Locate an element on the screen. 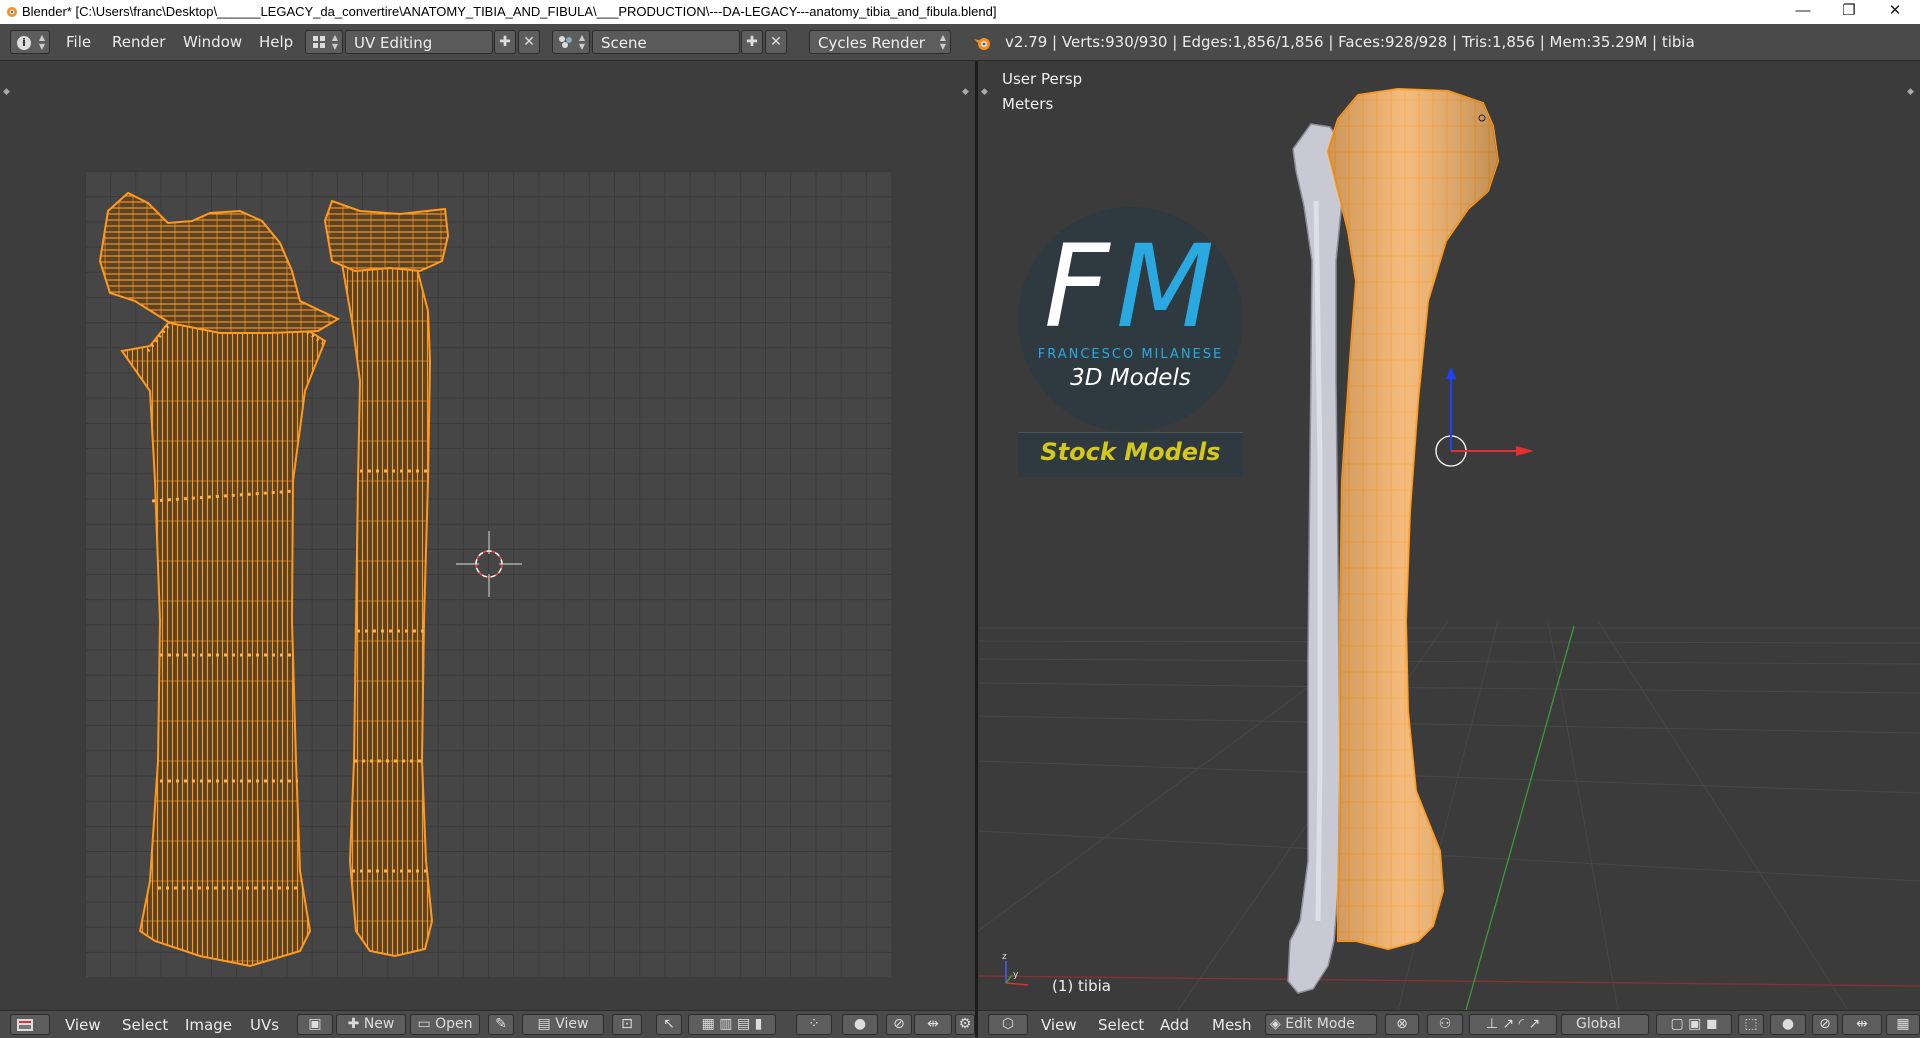  open-image-button: ▭ Open is located at coordinates (445, 1024).